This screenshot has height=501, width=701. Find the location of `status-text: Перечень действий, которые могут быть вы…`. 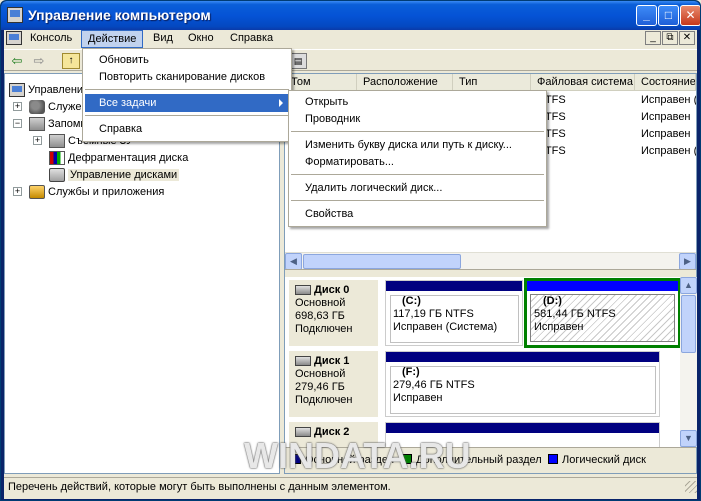

status-text: Перечень действий, которые могут быть вы… is located at coordinates (199, 487).